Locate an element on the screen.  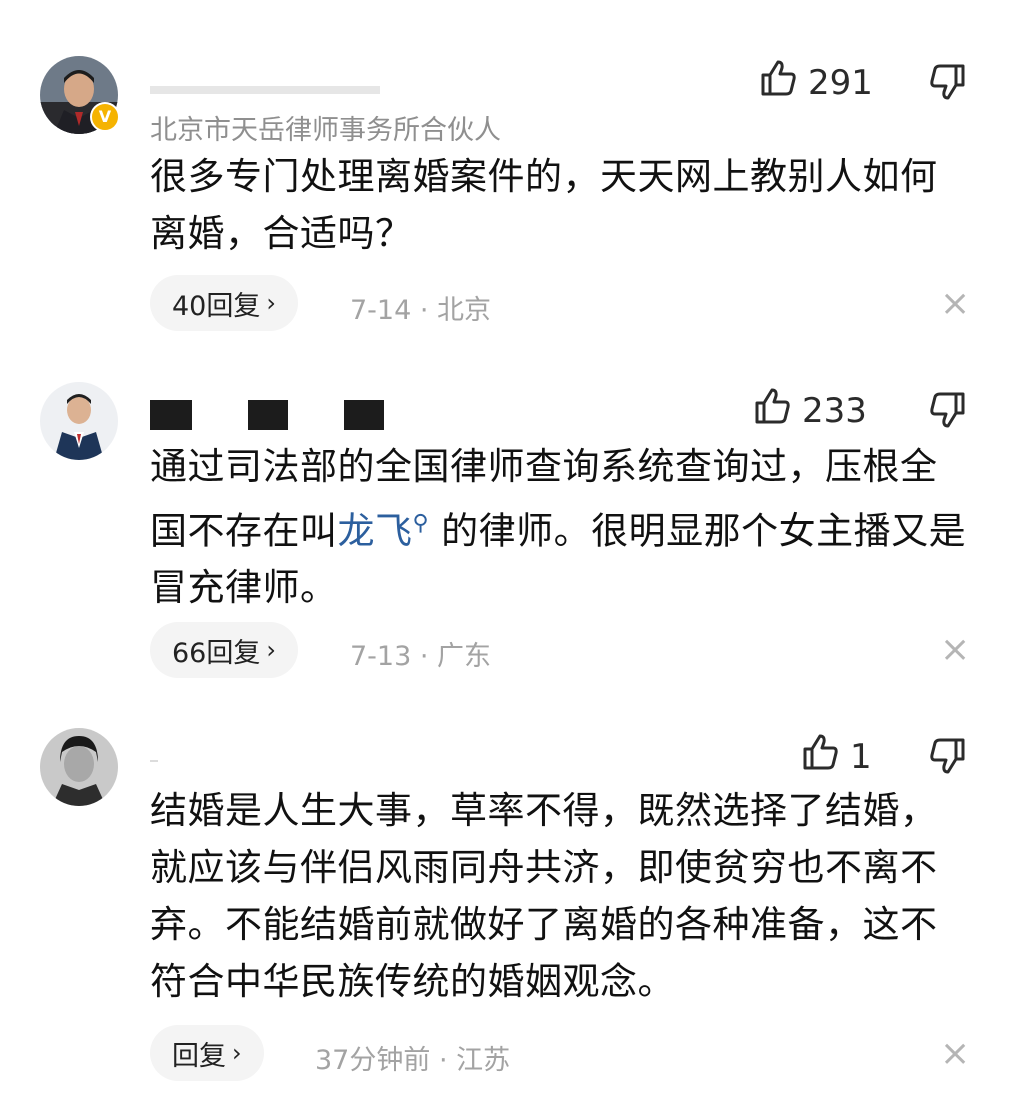
thumbs-down-icon is located at coordinates (948, 759).